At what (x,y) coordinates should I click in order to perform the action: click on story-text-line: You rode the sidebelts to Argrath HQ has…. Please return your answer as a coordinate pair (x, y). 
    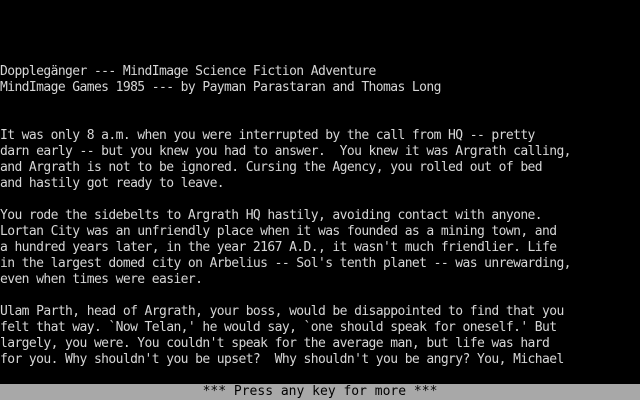
    Looking at the image, I should click on (271, 215).